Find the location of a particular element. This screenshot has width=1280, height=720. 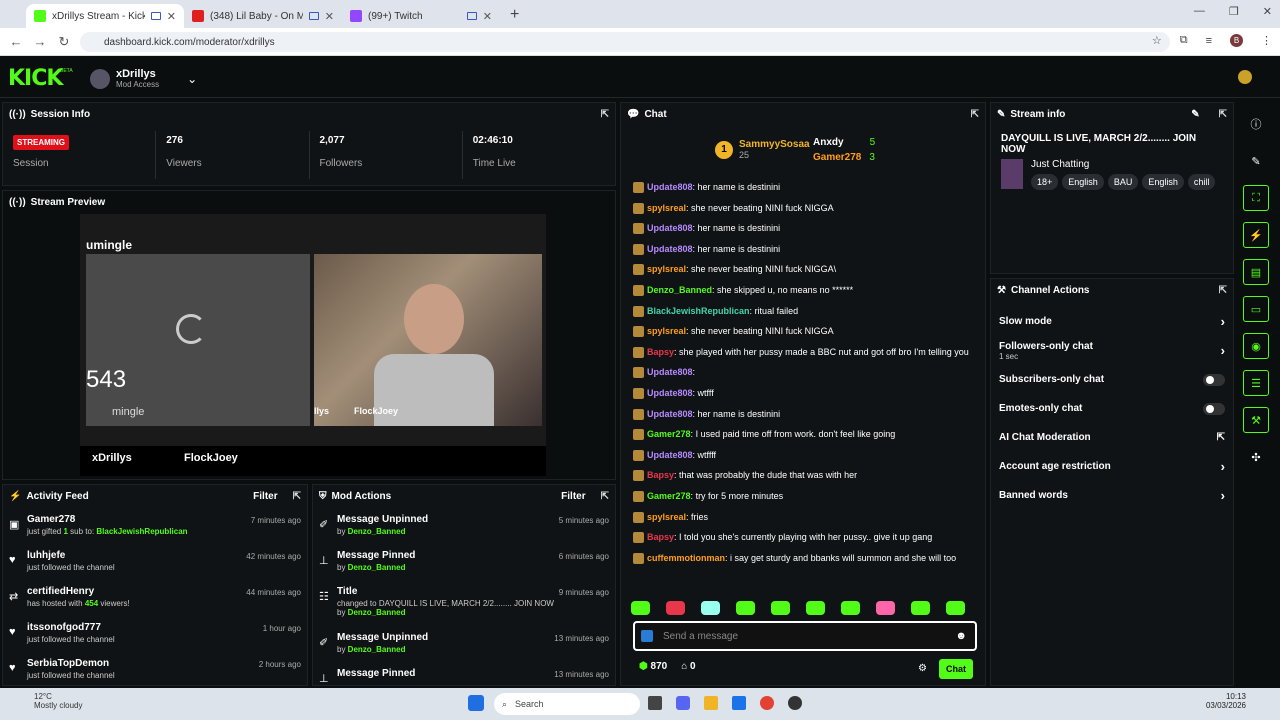

chat-username: Gamer278 is located at coordinates (669, 434).